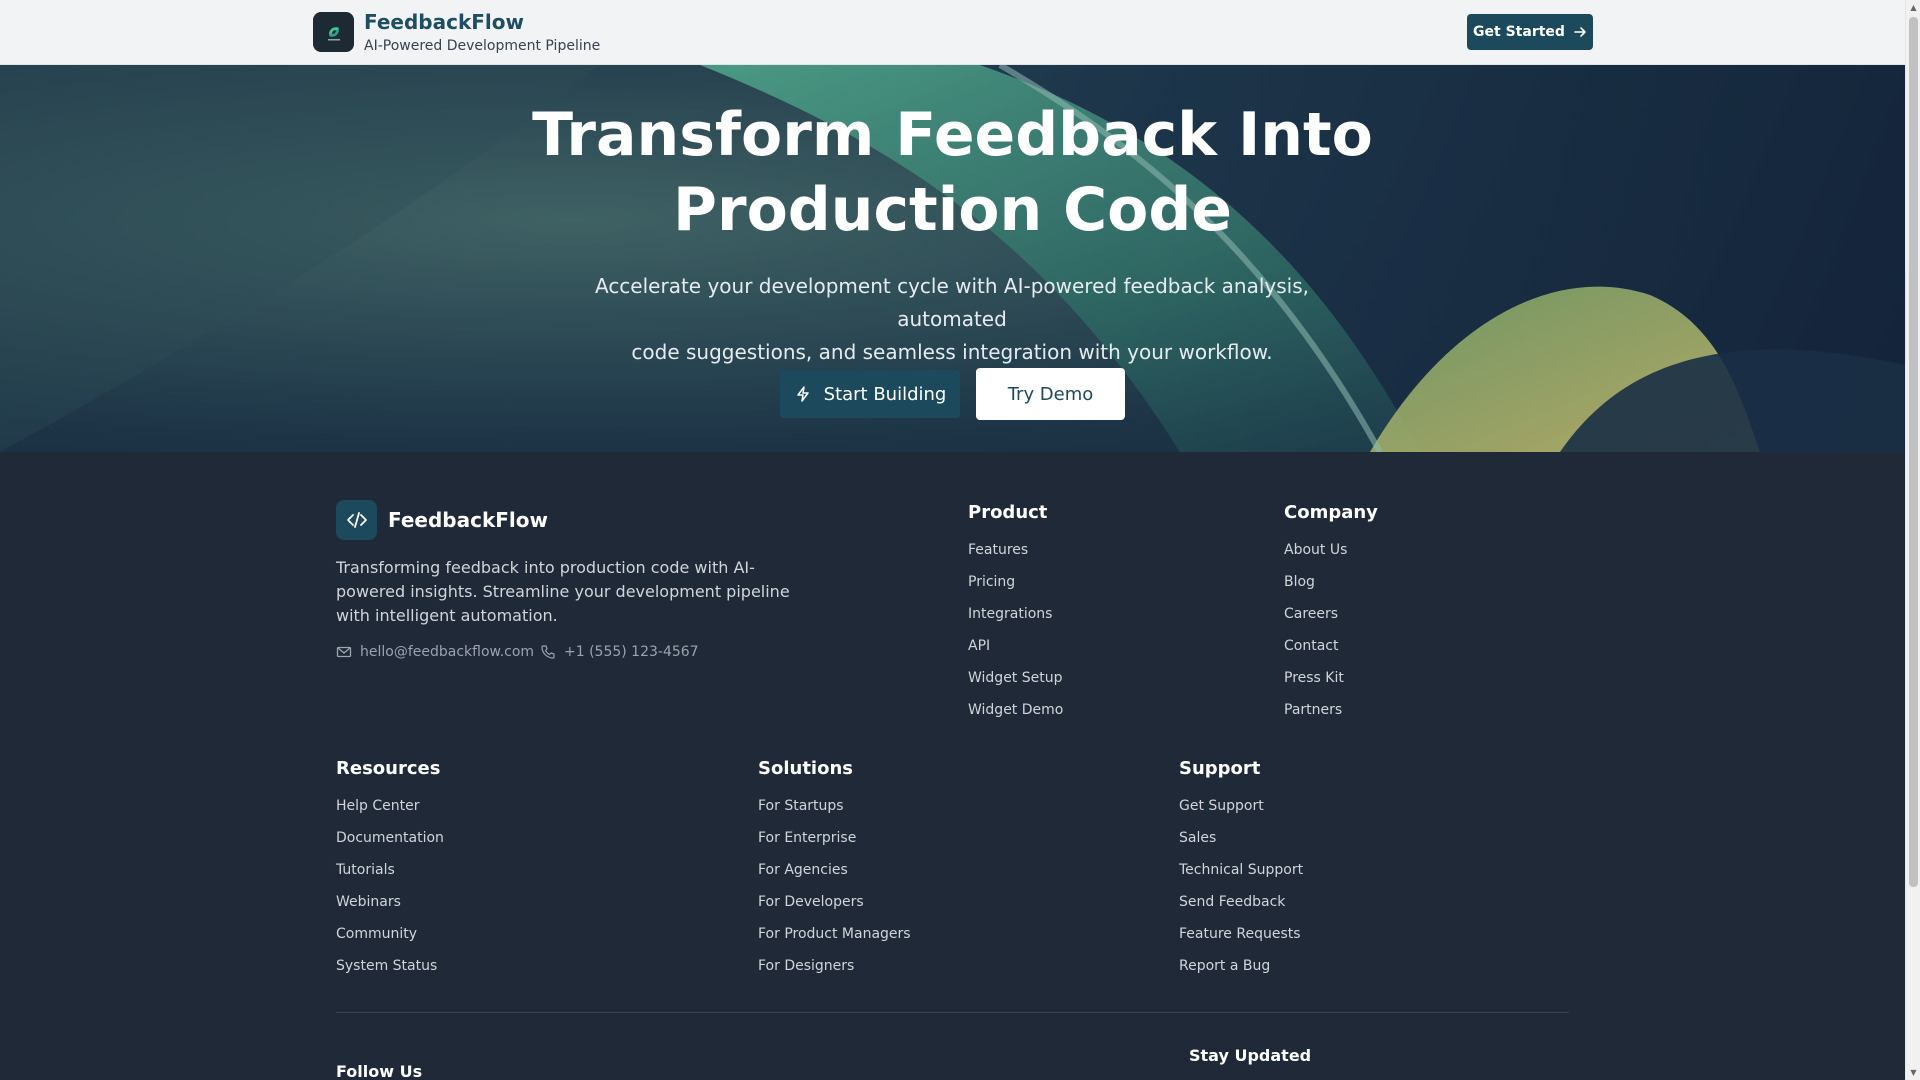  What do you see at coordinates (390, 813) in the screenshot?
I see `footer-link-help-center: Help Center` at bounding box center [390, 813].